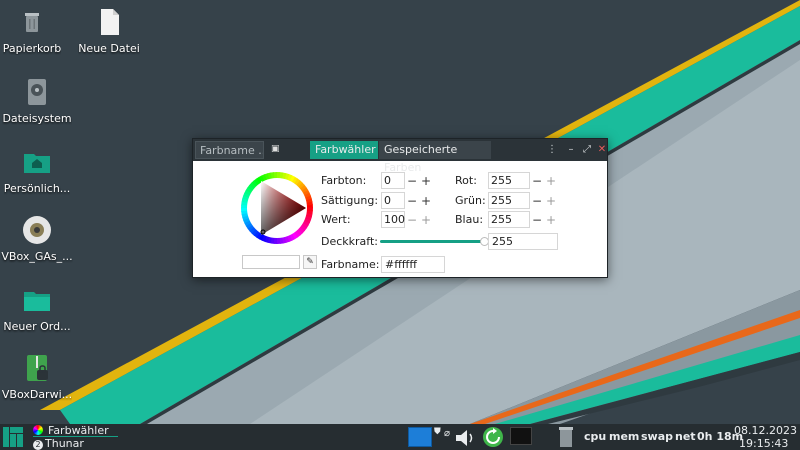 The image size is (800, 450). Describe the element at coordinates (271, 262) in the screenshot. I see `color-preview-swatch` at that location.